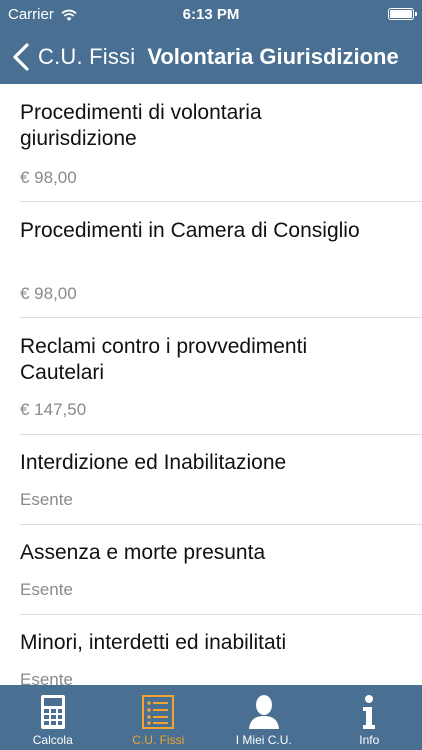  I want to click on person-icon, so click(263, 712).